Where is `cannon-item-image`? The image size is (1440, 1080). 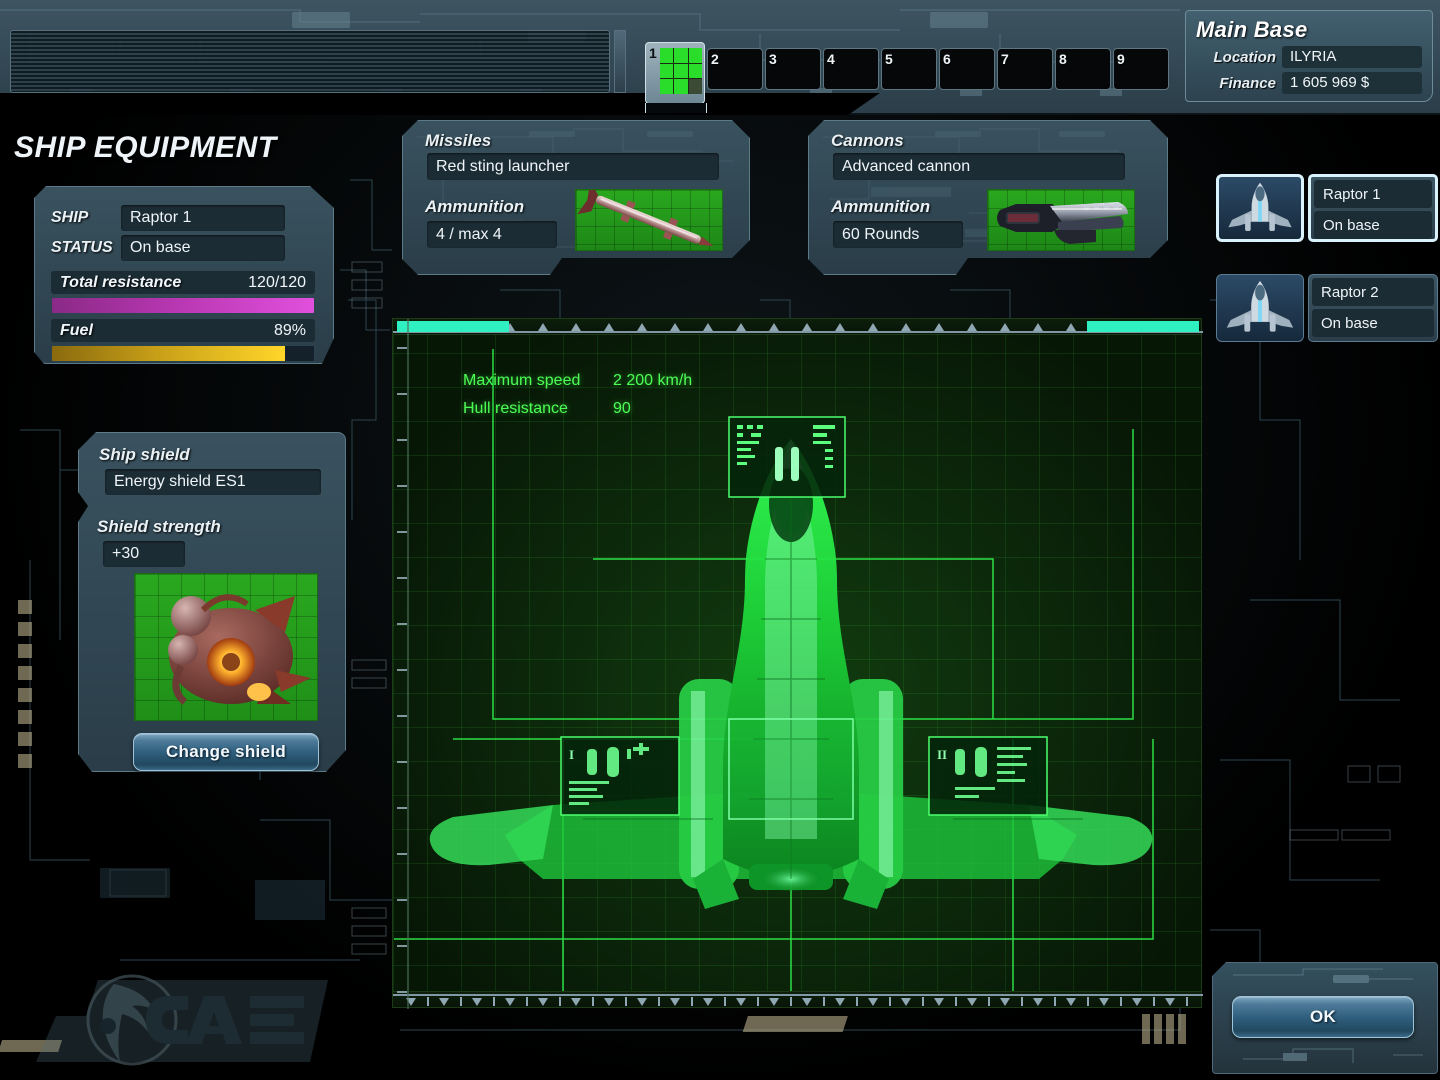 cannon-item-image is located at coordinates (1061, 220).